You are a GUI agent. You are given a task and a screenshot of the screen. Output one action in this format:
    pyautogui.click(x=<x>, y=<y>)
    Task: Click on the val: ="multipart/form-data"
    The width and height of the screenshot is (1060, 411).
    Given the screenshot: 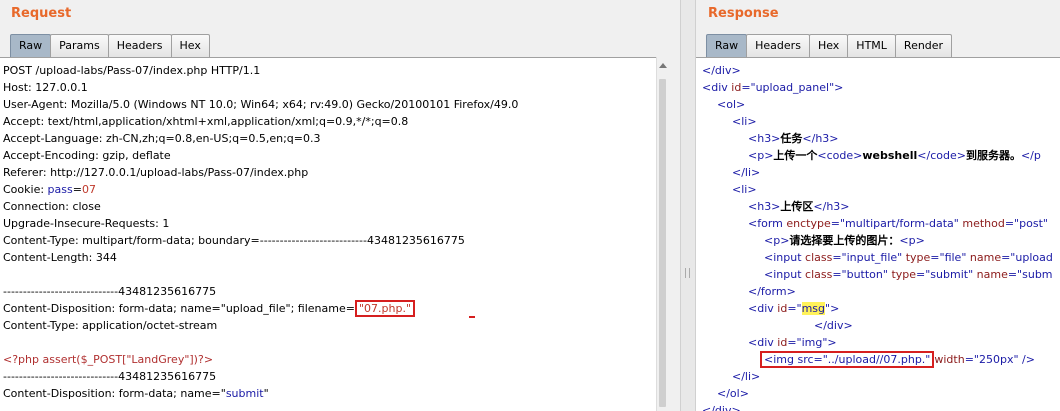 What is the action you would take?
    pyautogui.click(x=896, y=223)
    